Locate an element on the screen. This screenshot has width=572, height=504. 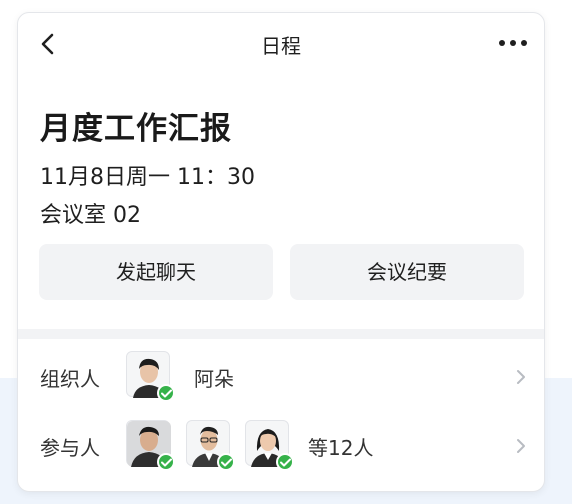
more-horizontal-icon is located at coordinates (513, 43).